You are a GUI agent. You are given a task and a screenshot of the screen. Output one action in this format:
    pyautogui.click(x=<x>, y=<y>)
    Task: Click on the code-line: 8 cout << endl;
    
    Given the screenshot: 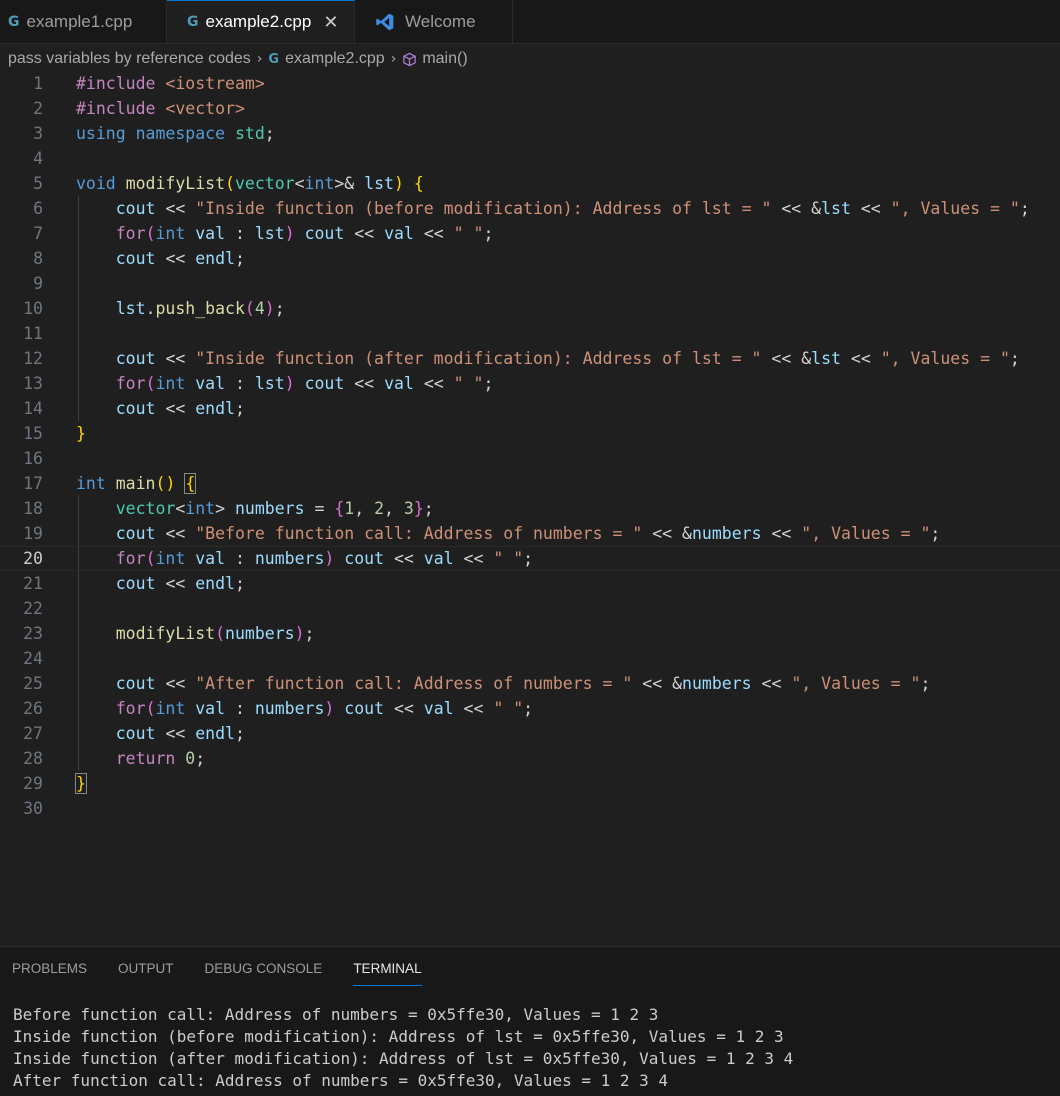 What is the action you would take?
    pyautogui.click(x=530, y=258)
    